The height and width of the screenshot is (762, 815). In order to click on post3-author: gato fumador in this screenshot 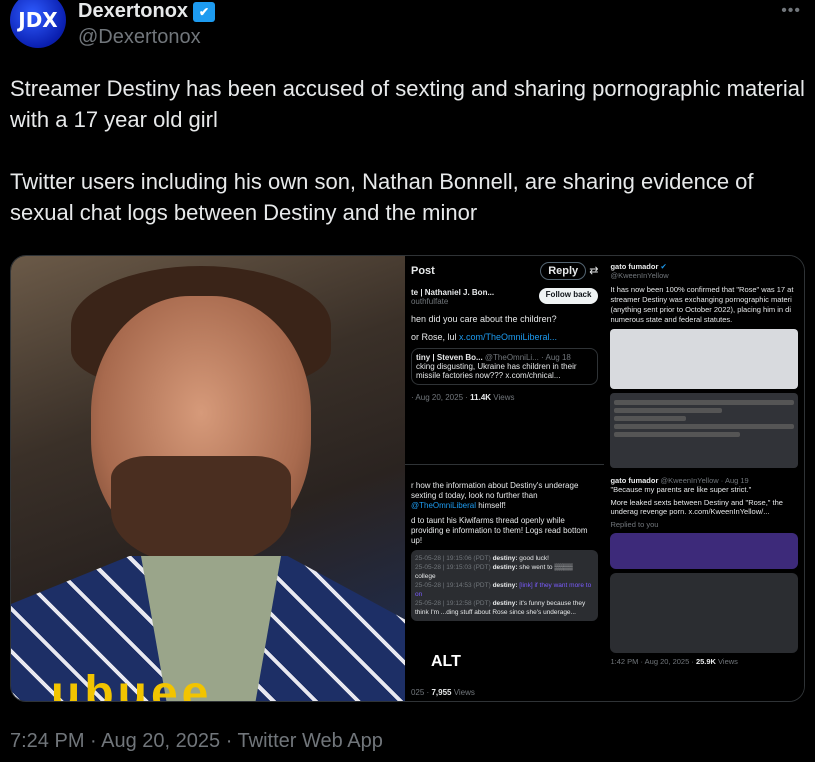, I will do `click(634, 266)`.